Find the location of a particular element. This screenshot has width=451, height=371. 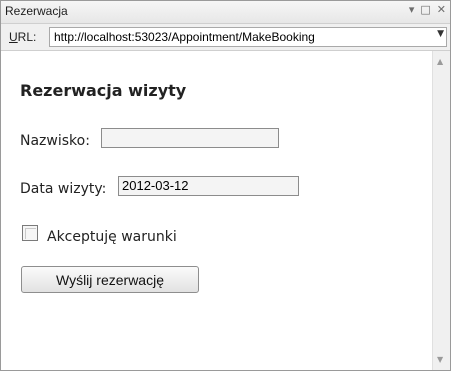

scroll-up-icon: ▲ is located at coordinates (440, 61).